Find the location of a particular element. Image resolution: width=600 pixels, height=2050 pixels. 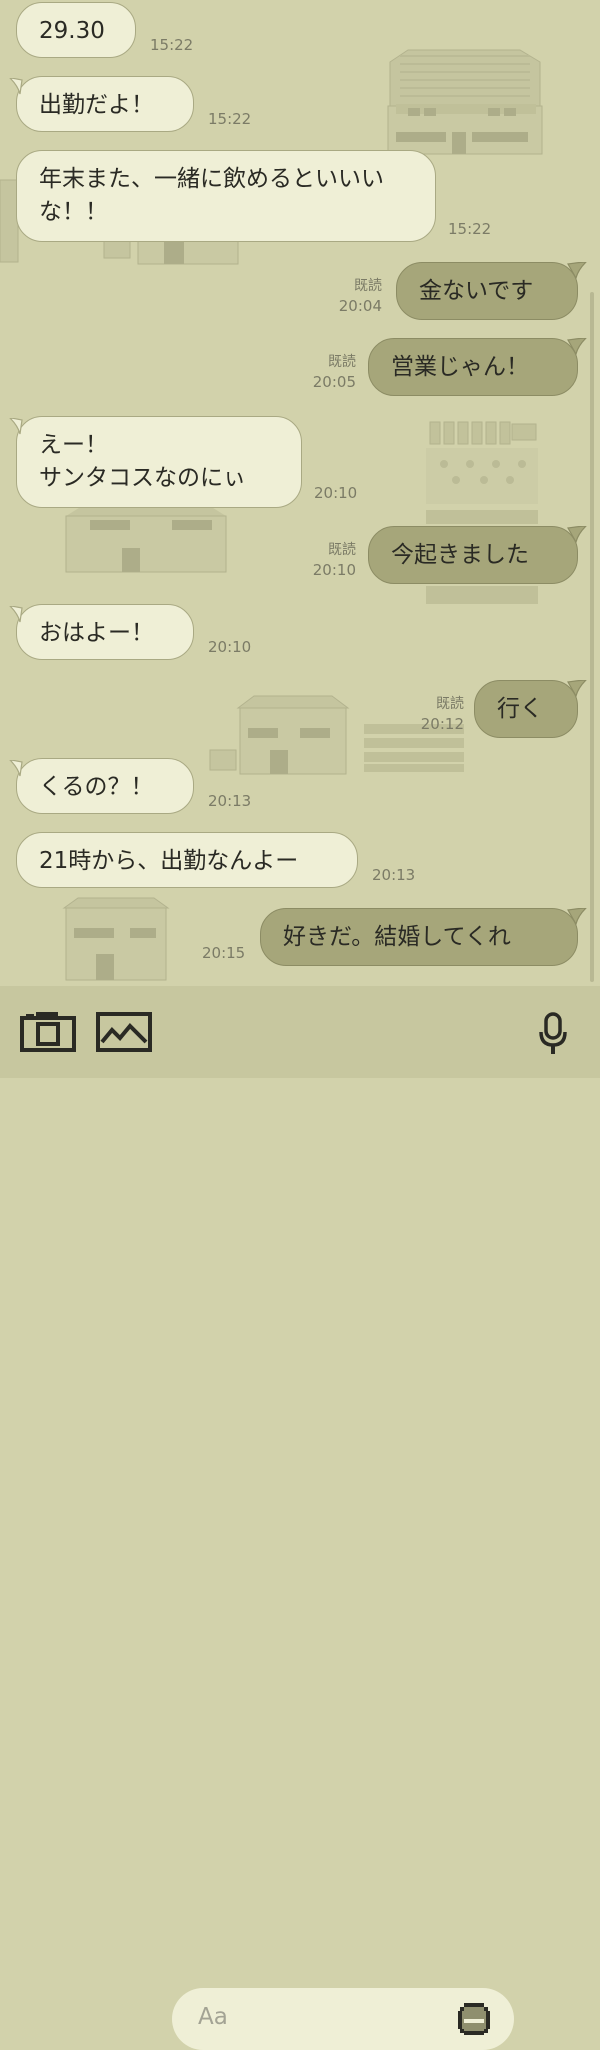

message-meta: 既読 20:05 is located at coordinates (325, 372).